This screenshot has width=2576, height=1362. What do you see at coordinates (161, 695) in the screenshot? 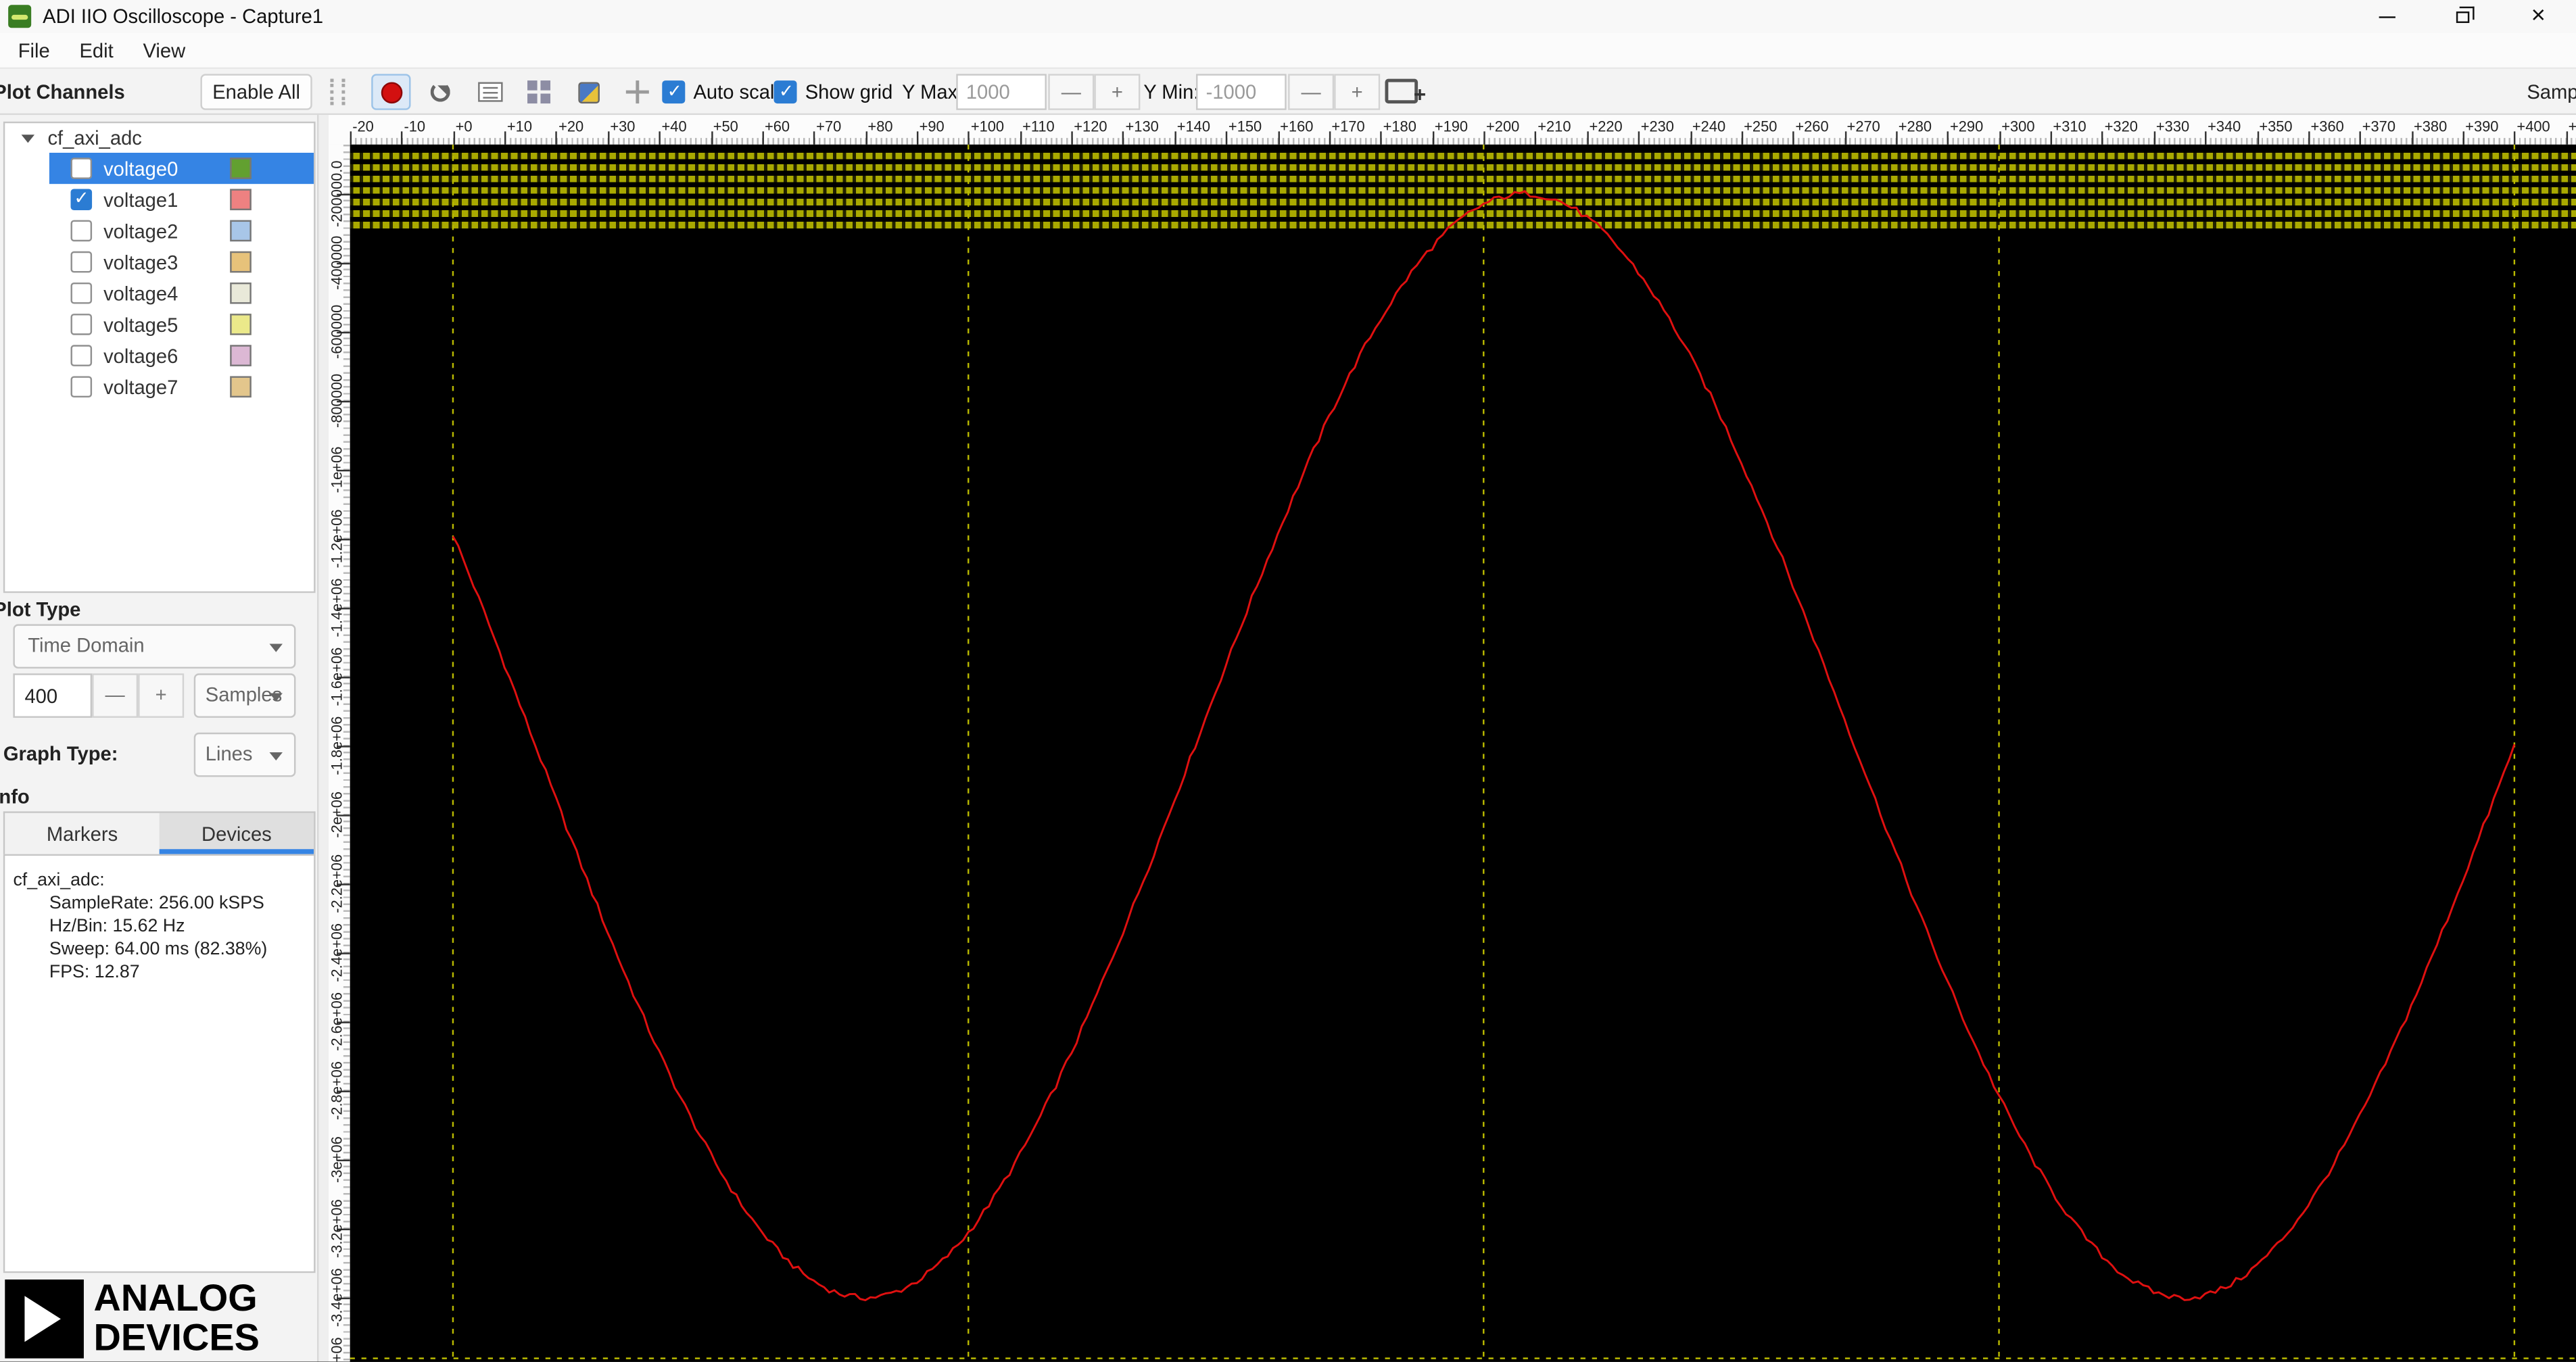
I see `sample-count-increment-button: +` at bounding box center [161, 695].